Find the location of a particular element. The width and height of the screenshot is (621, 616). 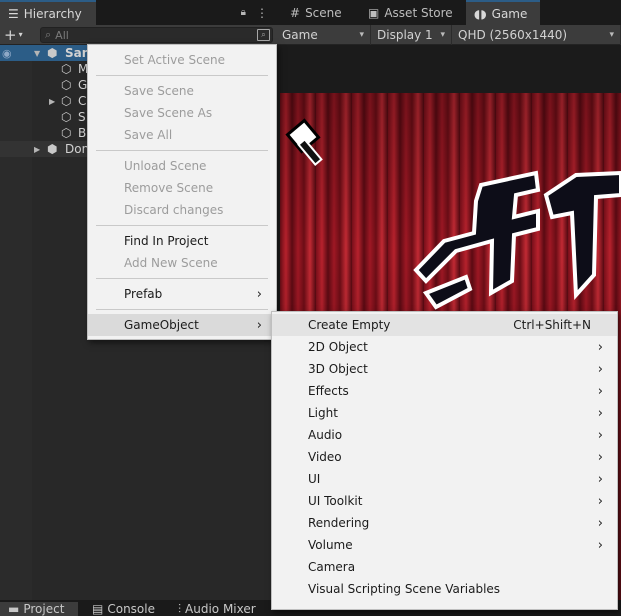

menu-item-3d-object: 3D Object › is located at coordinates (444, 369).